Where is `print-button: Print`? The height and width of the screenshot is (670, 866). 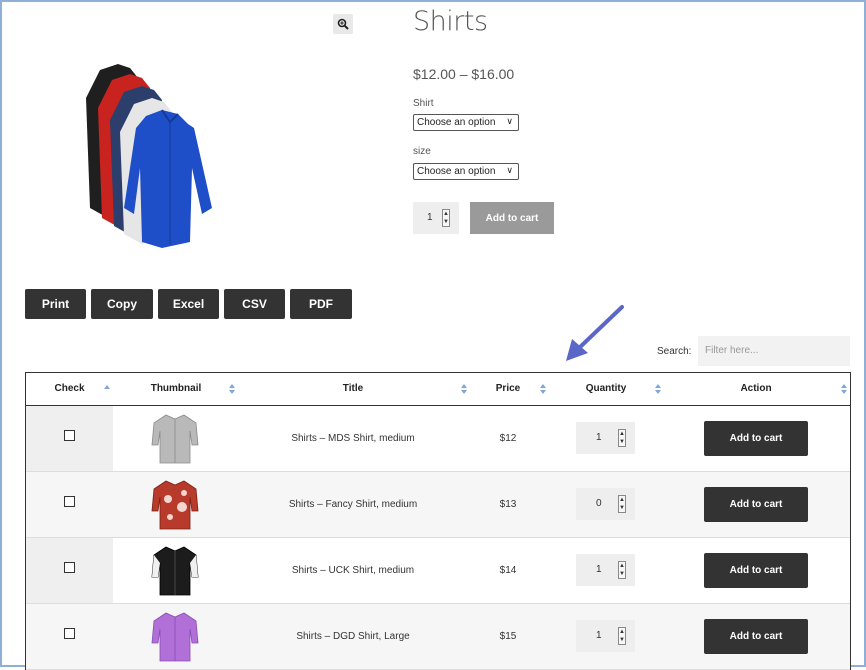
print-button: Print is located at coordinates (55, 304).